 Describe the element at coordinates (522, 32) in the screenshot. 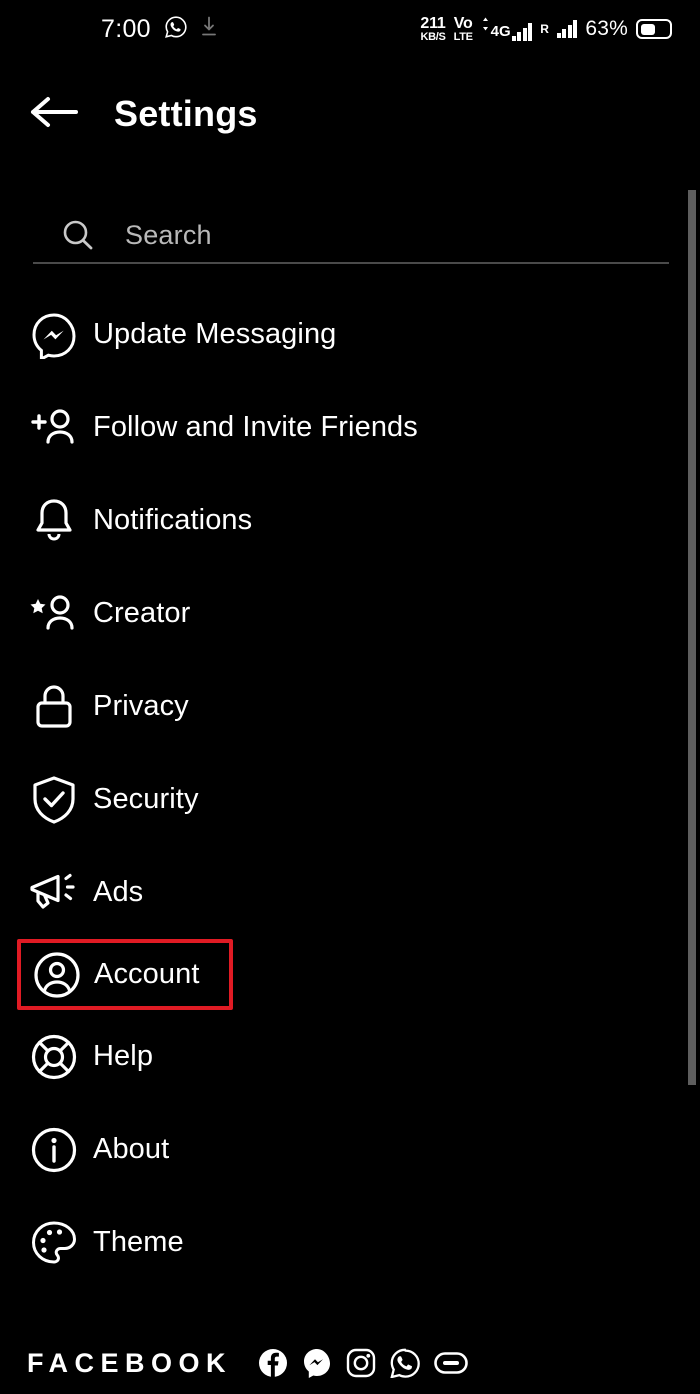

I see `signal-bars-sim1-icon` at that location.